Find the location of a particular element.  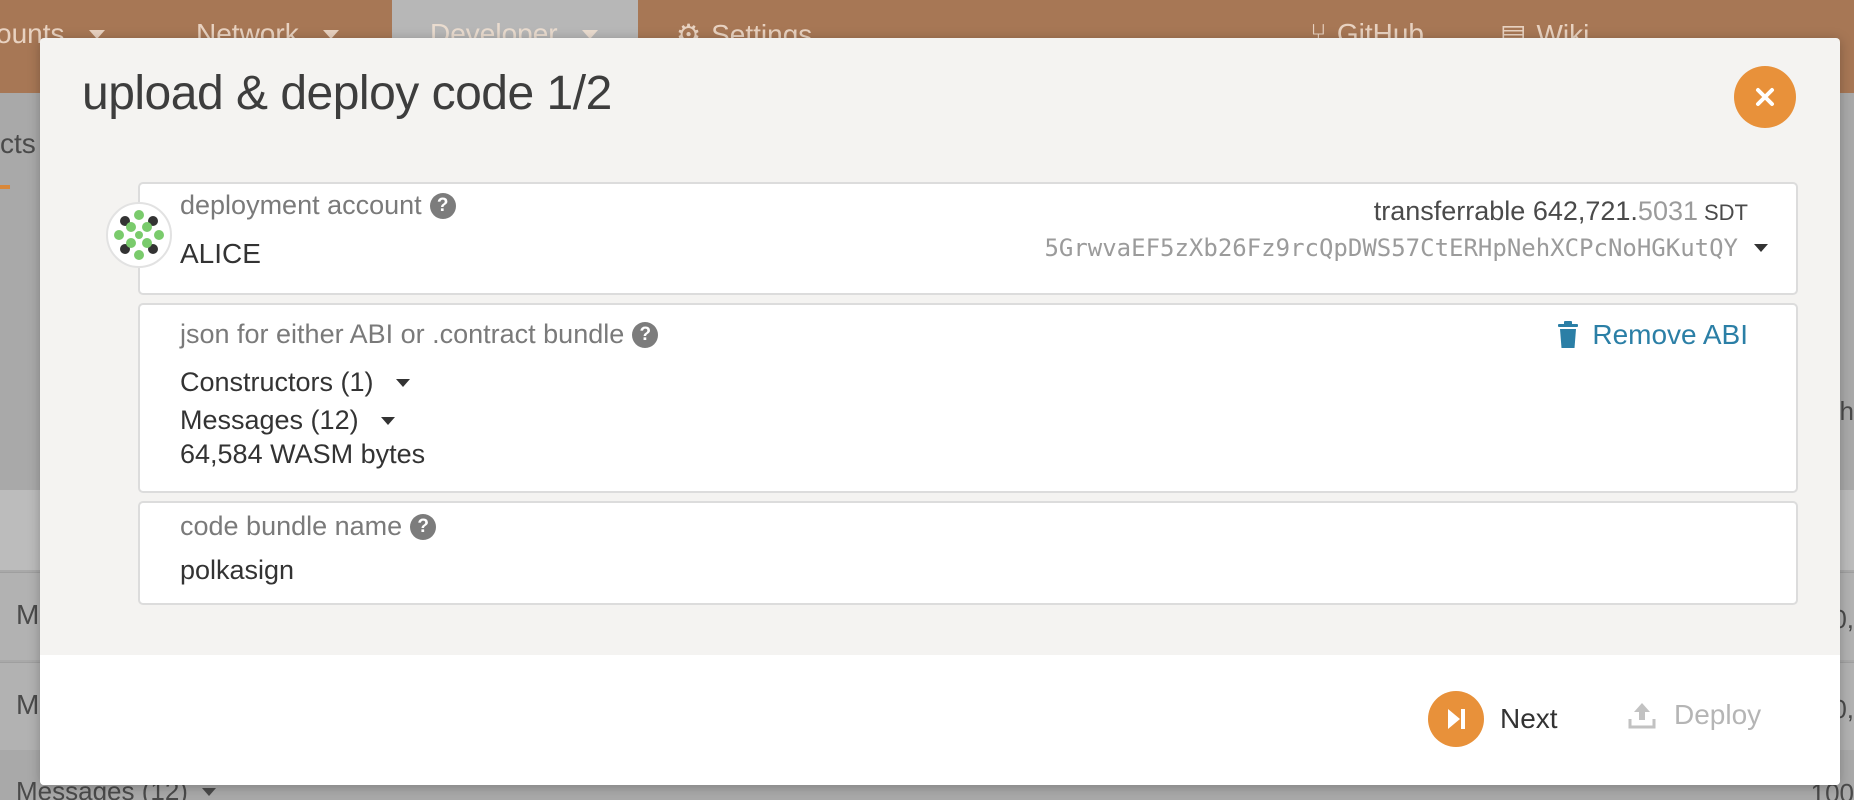

balance-label: transferrable is located at coordinates (1449, 211).